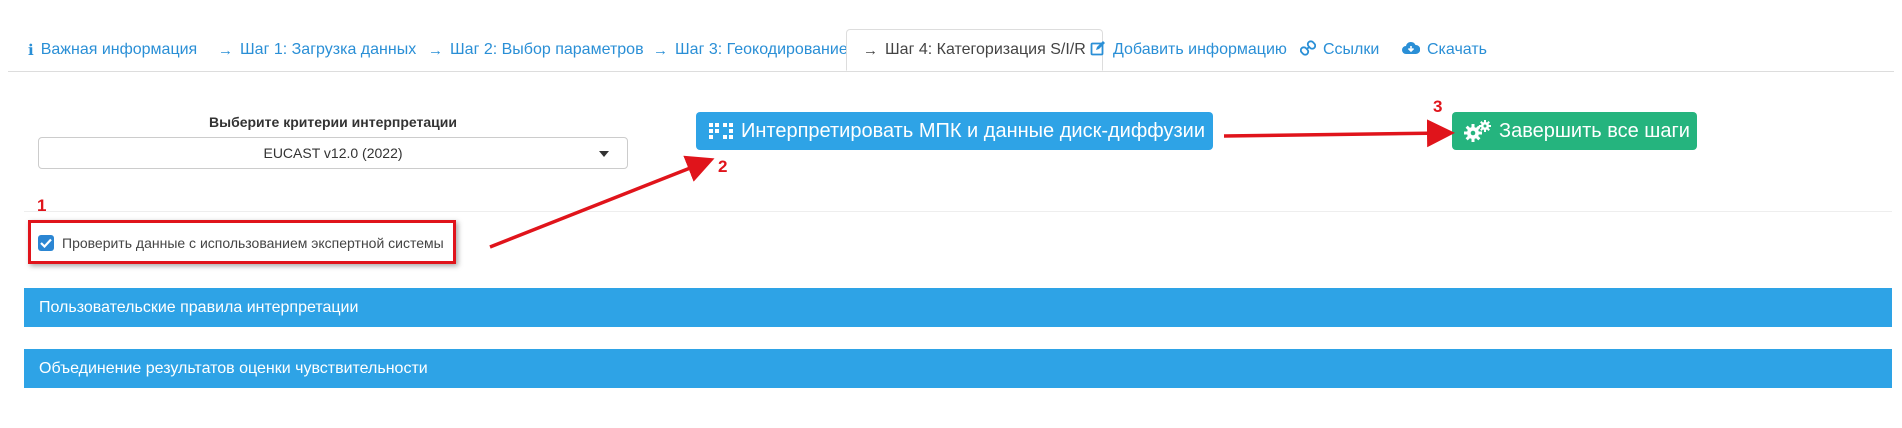  I want to click on annotation-number-2: 2, so click(723, 166).